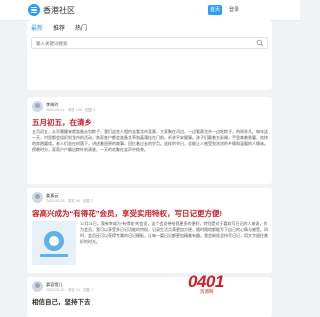  Describe the element at coordinates (37, 27) in the screenshot. I see `tab-latest: 最新` at that location.